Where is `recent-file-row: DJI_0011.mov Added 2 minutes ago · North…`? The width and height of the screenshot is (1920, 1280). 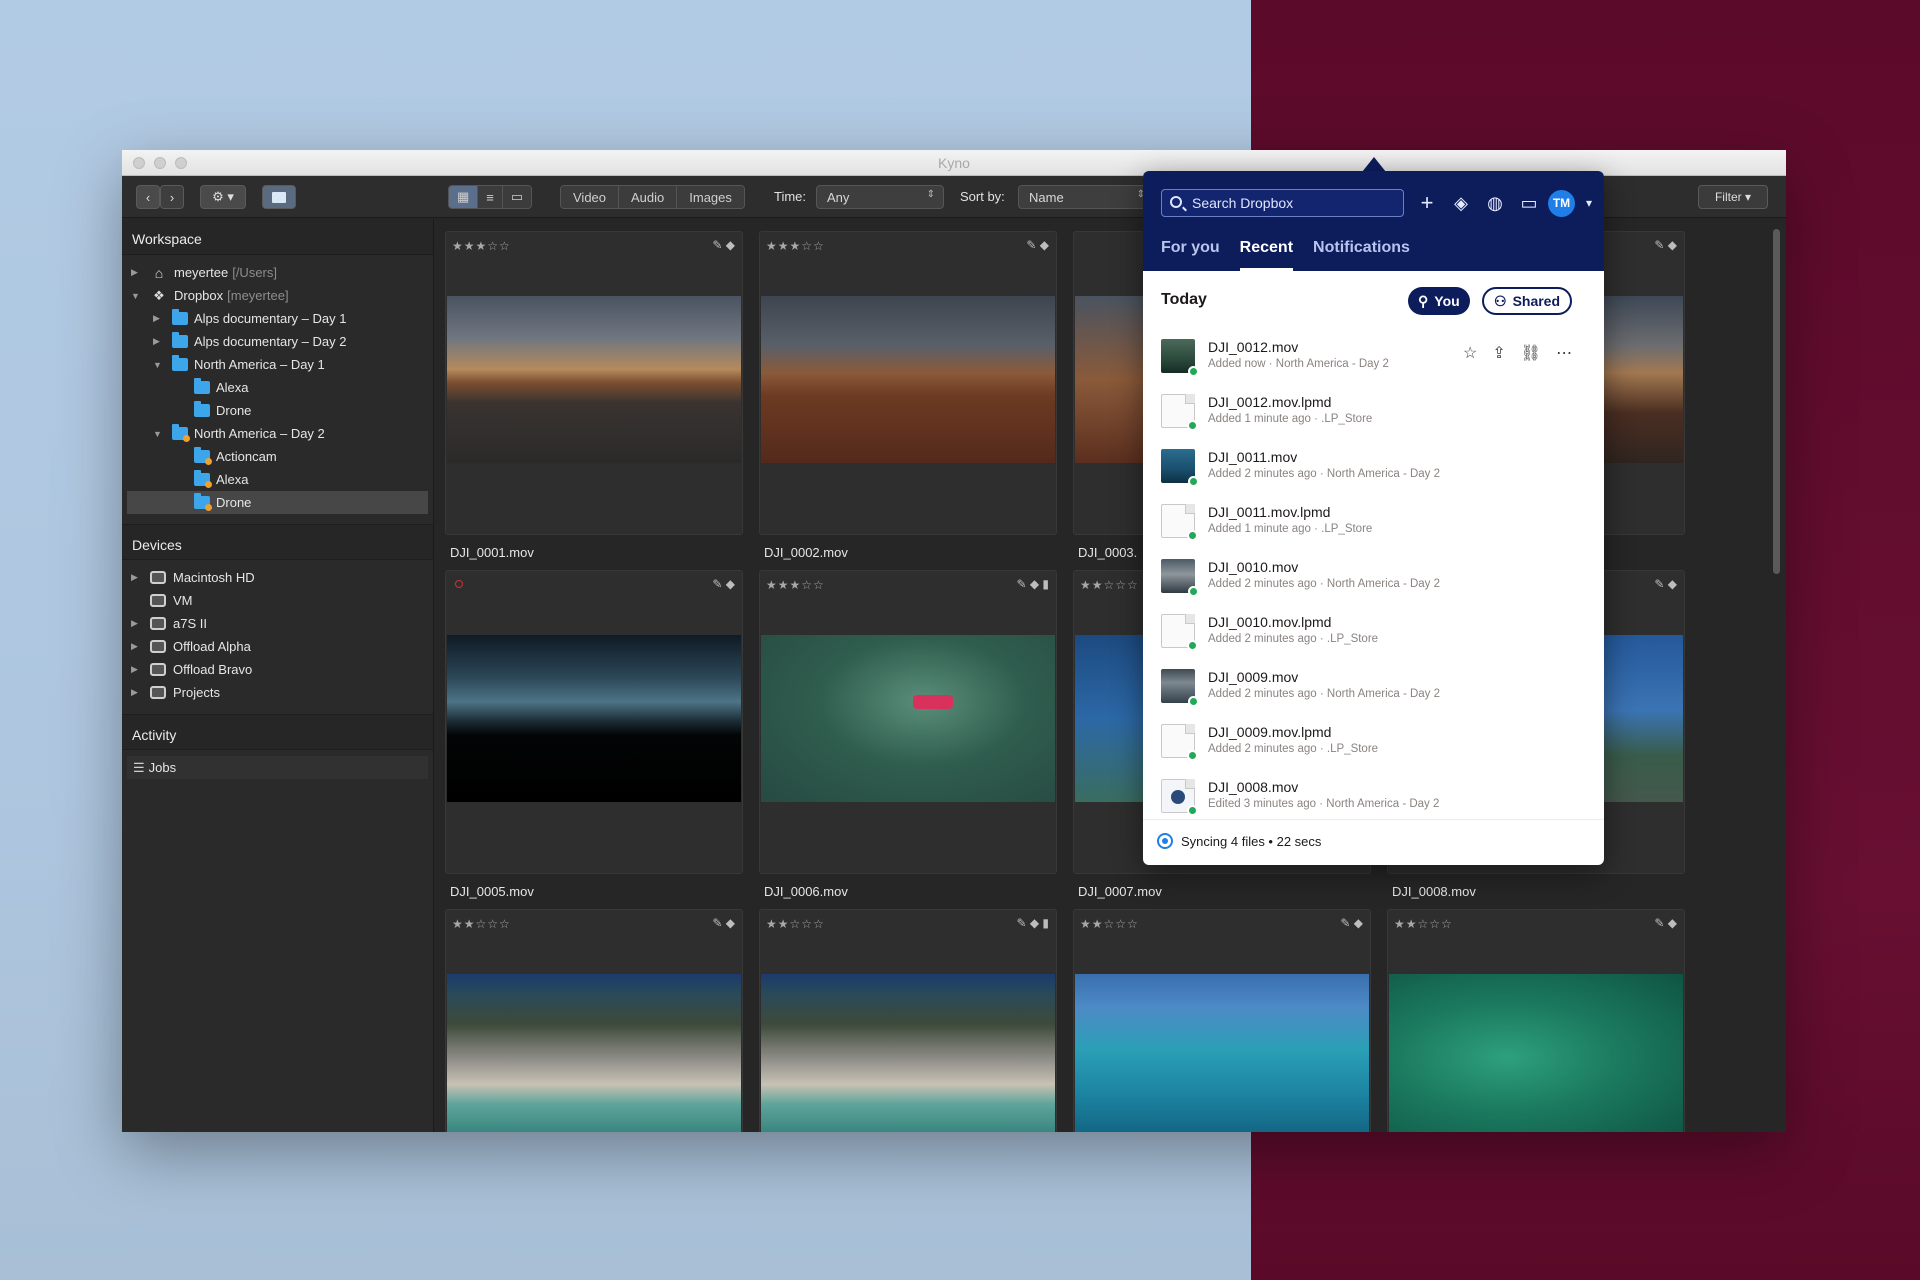
recent-file-row: DJI_0011.mov Added 2 minutes ago · North… is located at coordinates (1373, 468).